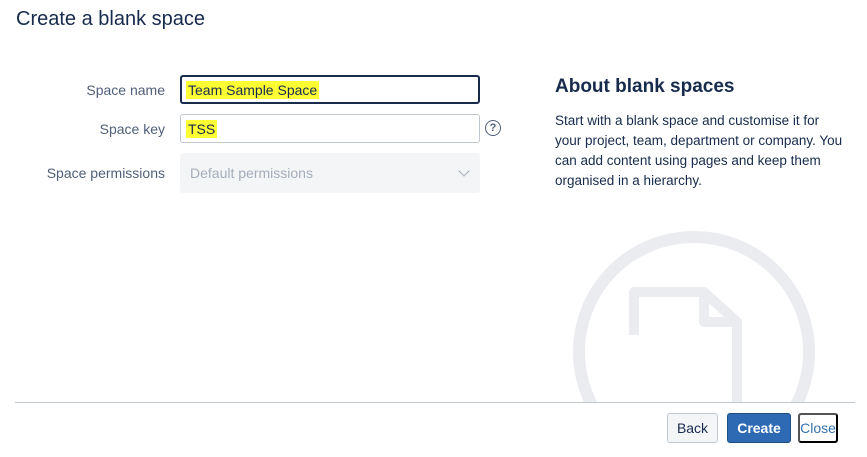 The height and width of the screenshot is (457, 867). What do you see at coordinates (132, 129) in the screenshot?
I see `space-key-label: Space key` at bounding box center [132, 129].